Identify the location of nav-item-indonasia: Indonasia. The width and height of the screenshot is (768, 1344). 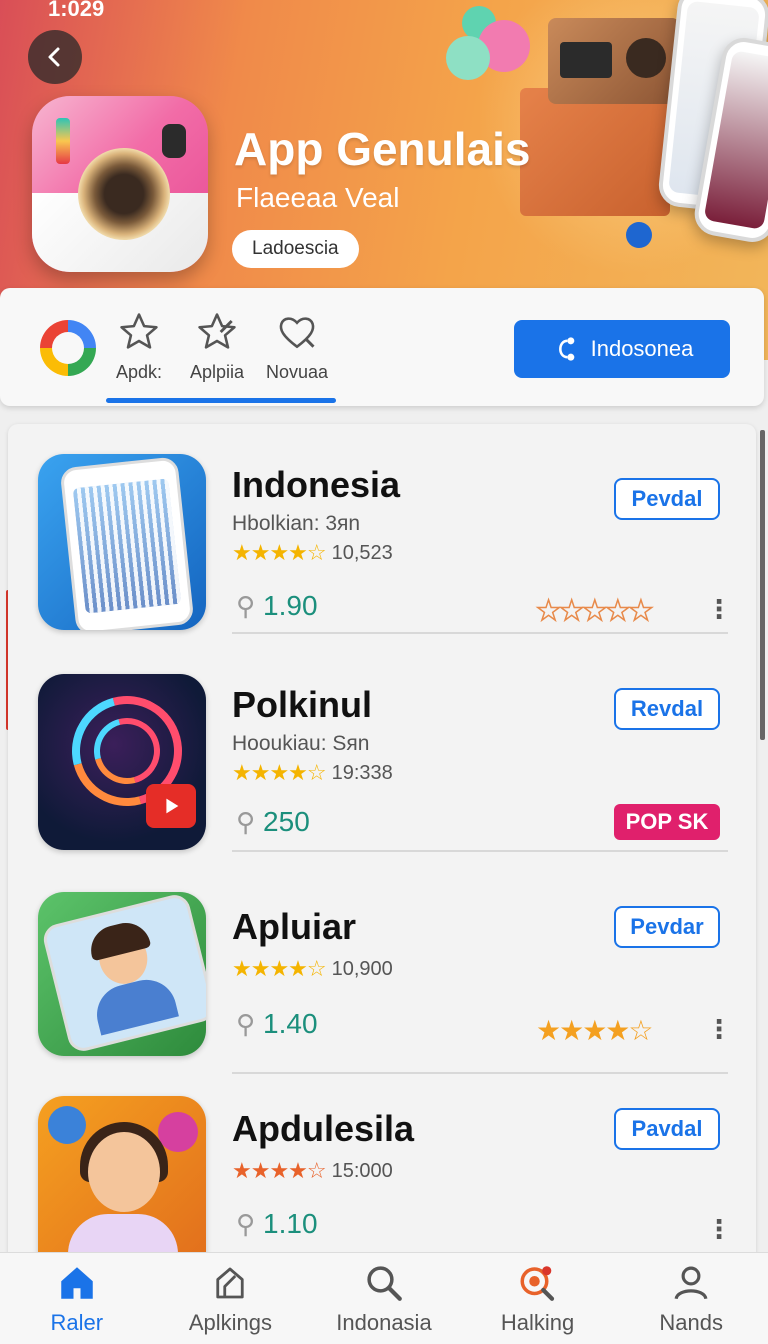
(384, 1298).